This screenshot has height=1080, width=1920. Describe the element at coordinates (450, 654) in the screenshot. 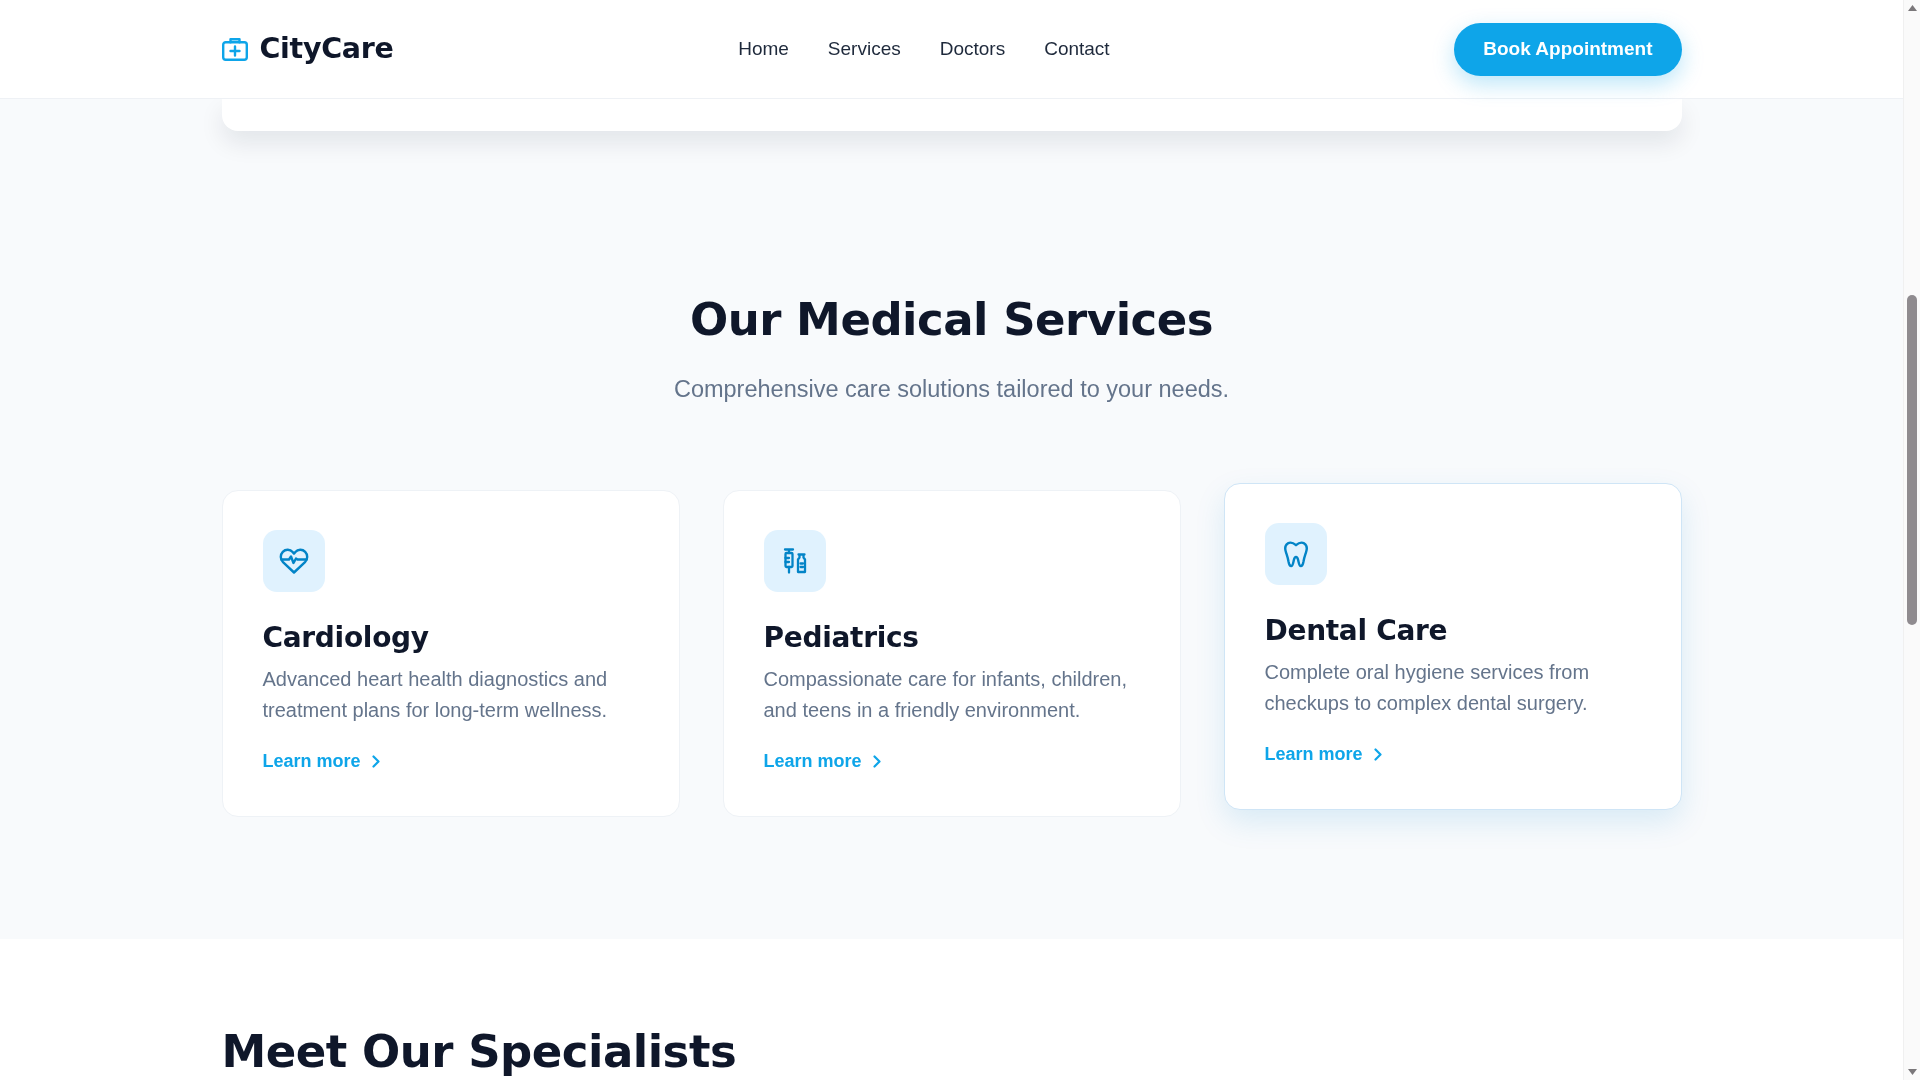

I see `service-card: Cardiology Advanced heart health diagnostics and treatment plans for long-term wellness. Learn more` at that location.